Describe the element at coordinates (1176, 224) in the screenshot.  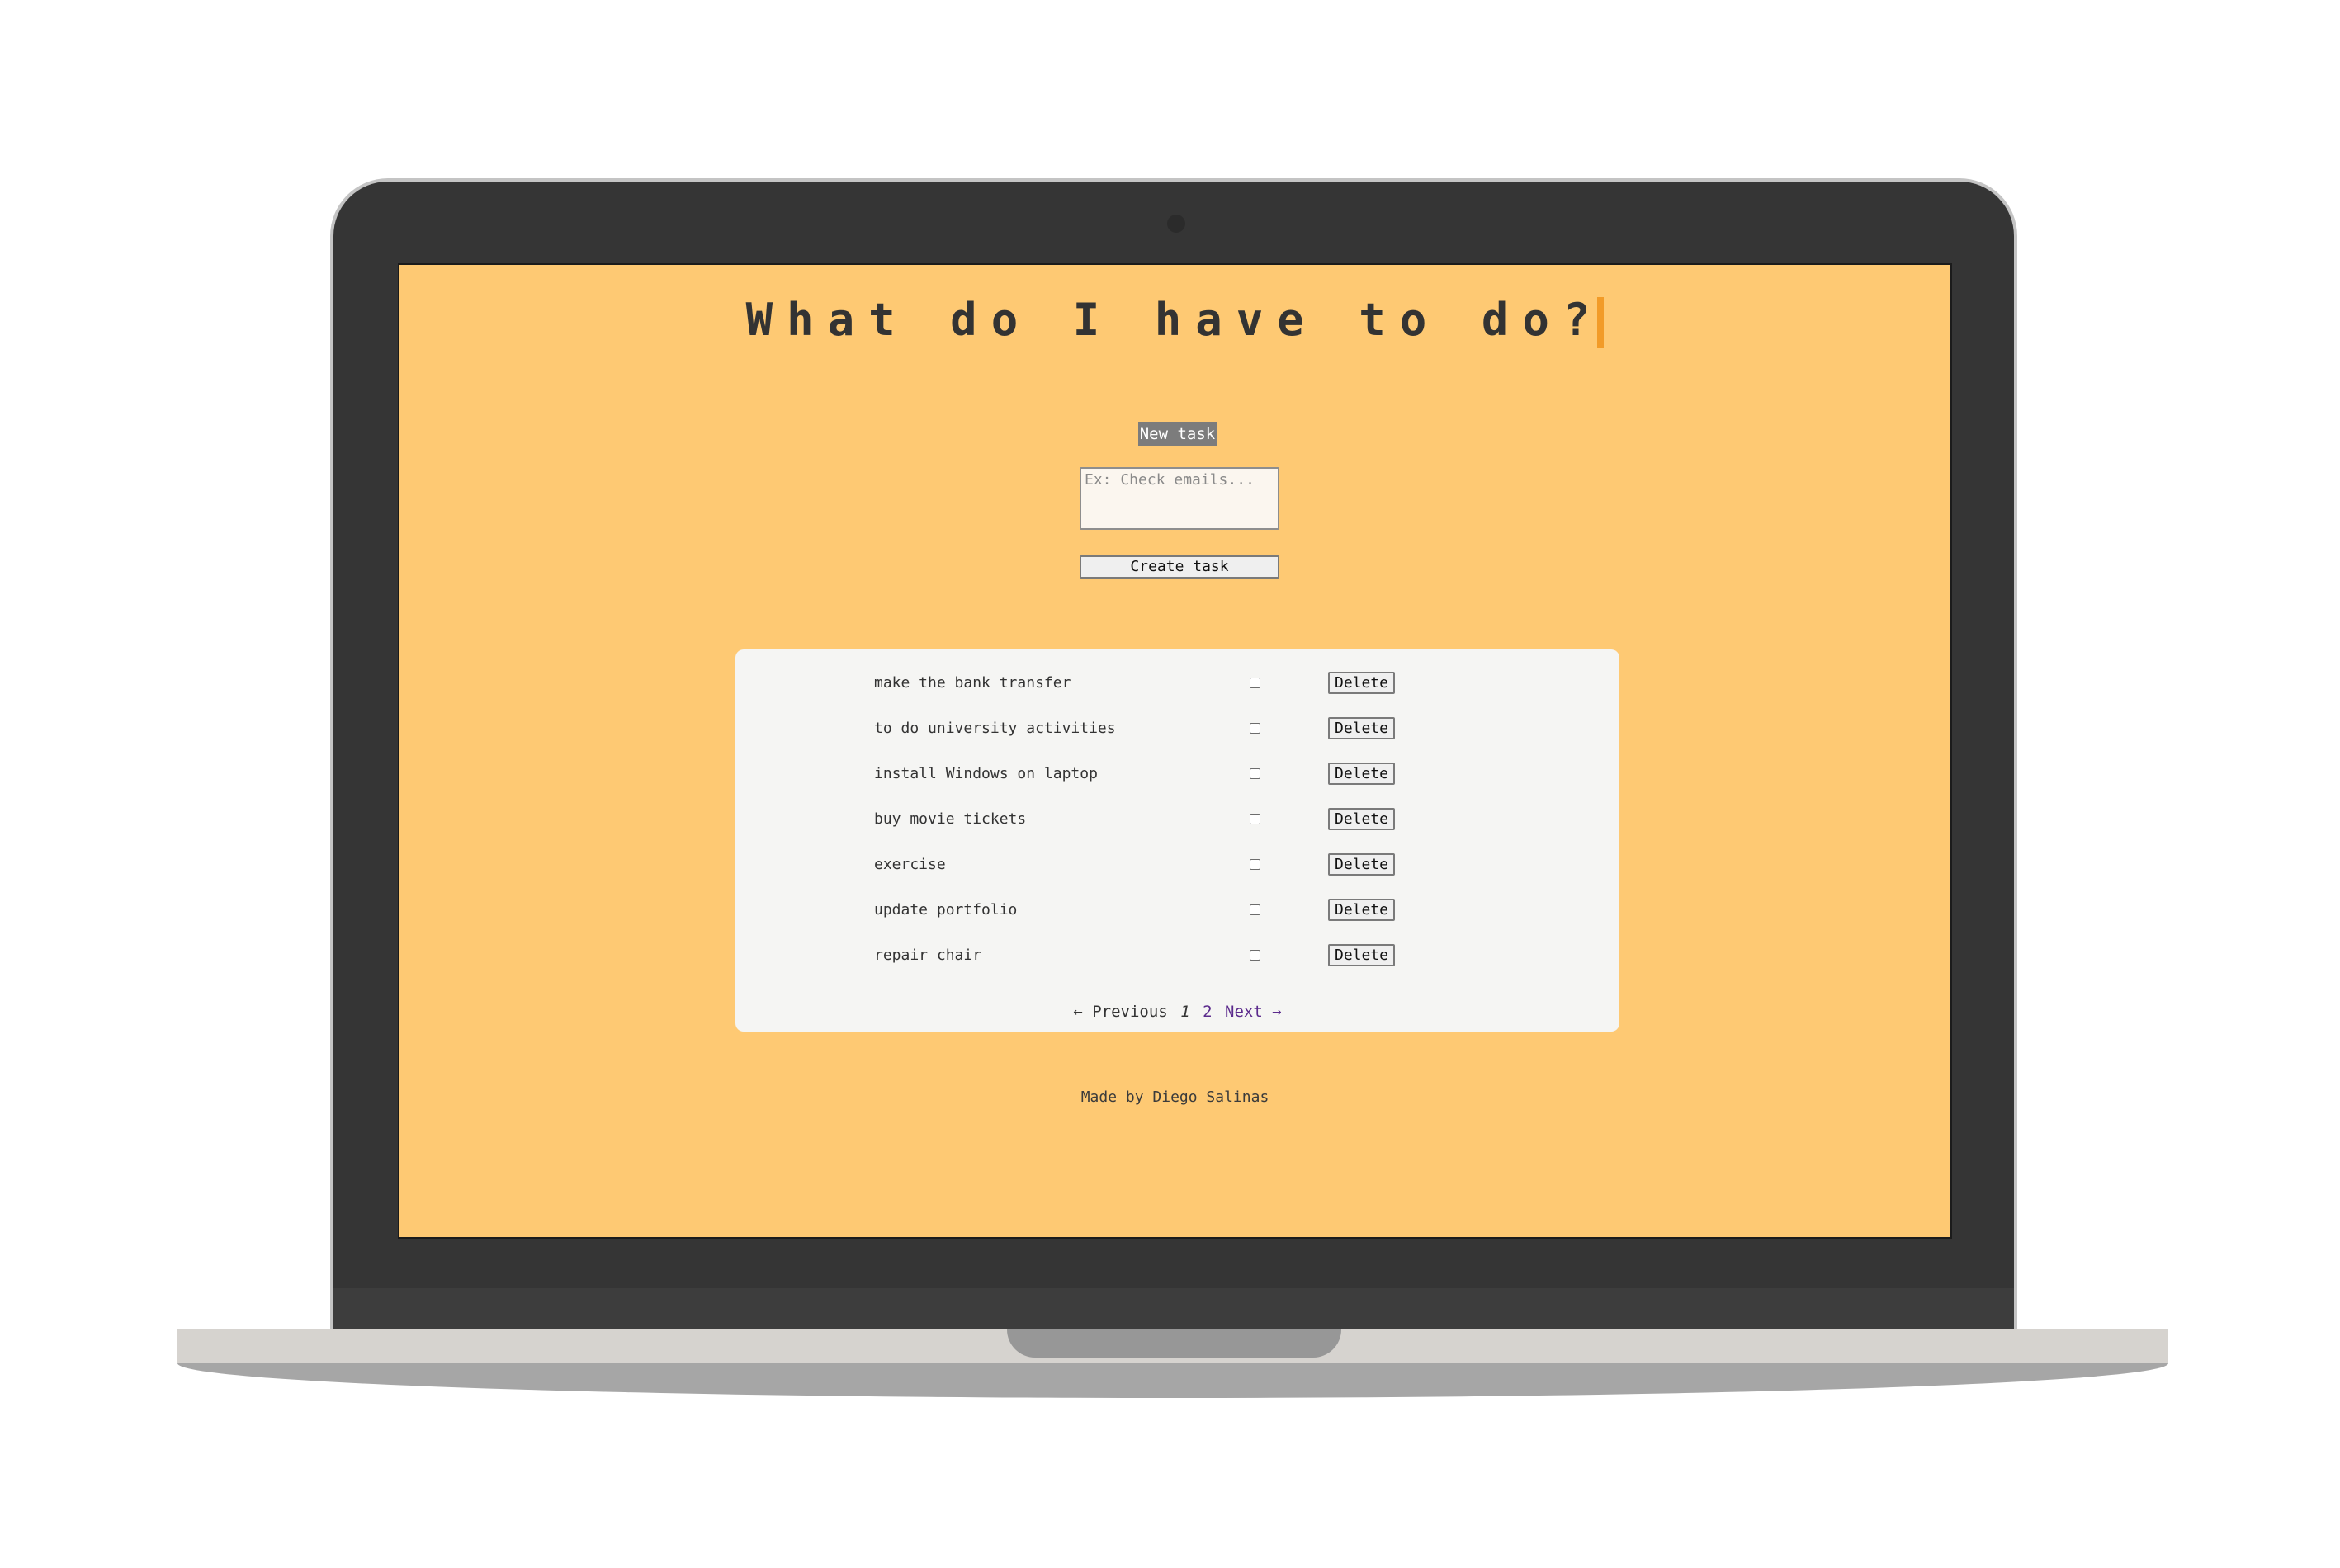
I see `camera-icon` at that location.